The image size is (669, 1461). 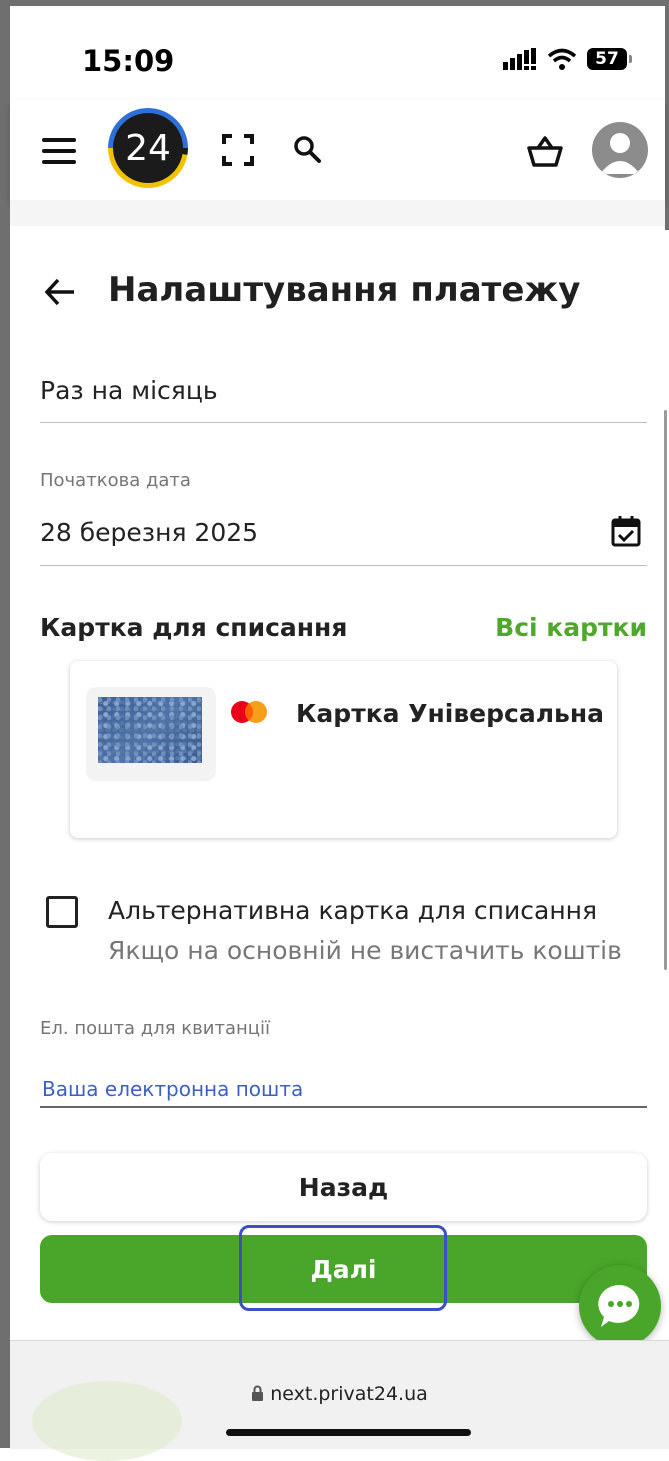 What do you see at coordinates (337, 213) in the screenshot?
I see `header-gap` at bounding box center [337, 213].